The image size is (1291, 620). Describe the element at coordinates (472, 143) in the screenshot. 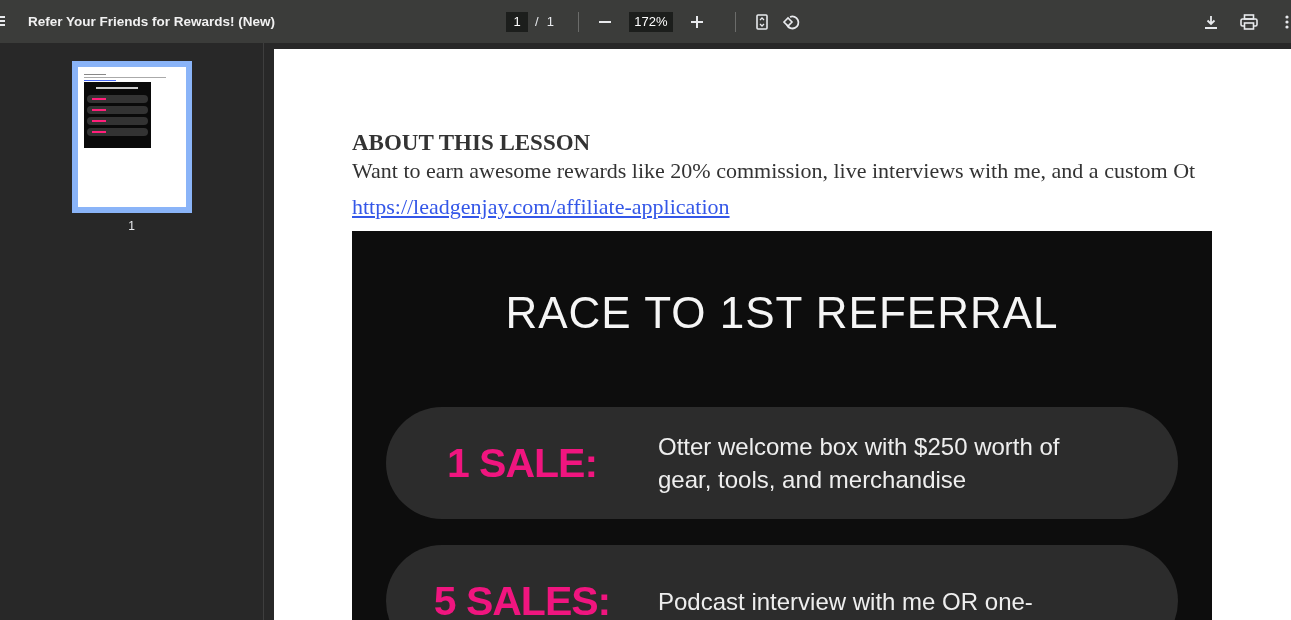

I see `section-heading: ABOUT THIS LESSON` at that location.